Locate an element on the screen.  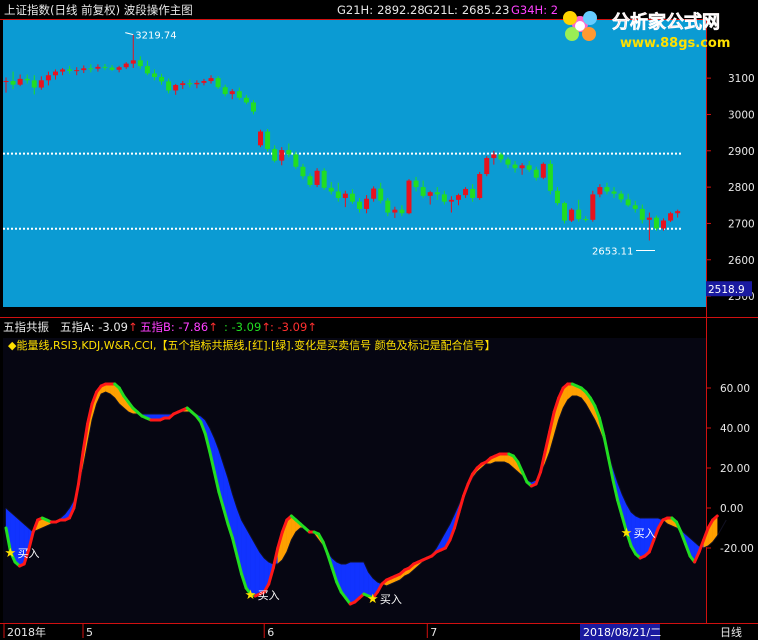
price-tick-label: 3000 is located at coordinates (741, 115).